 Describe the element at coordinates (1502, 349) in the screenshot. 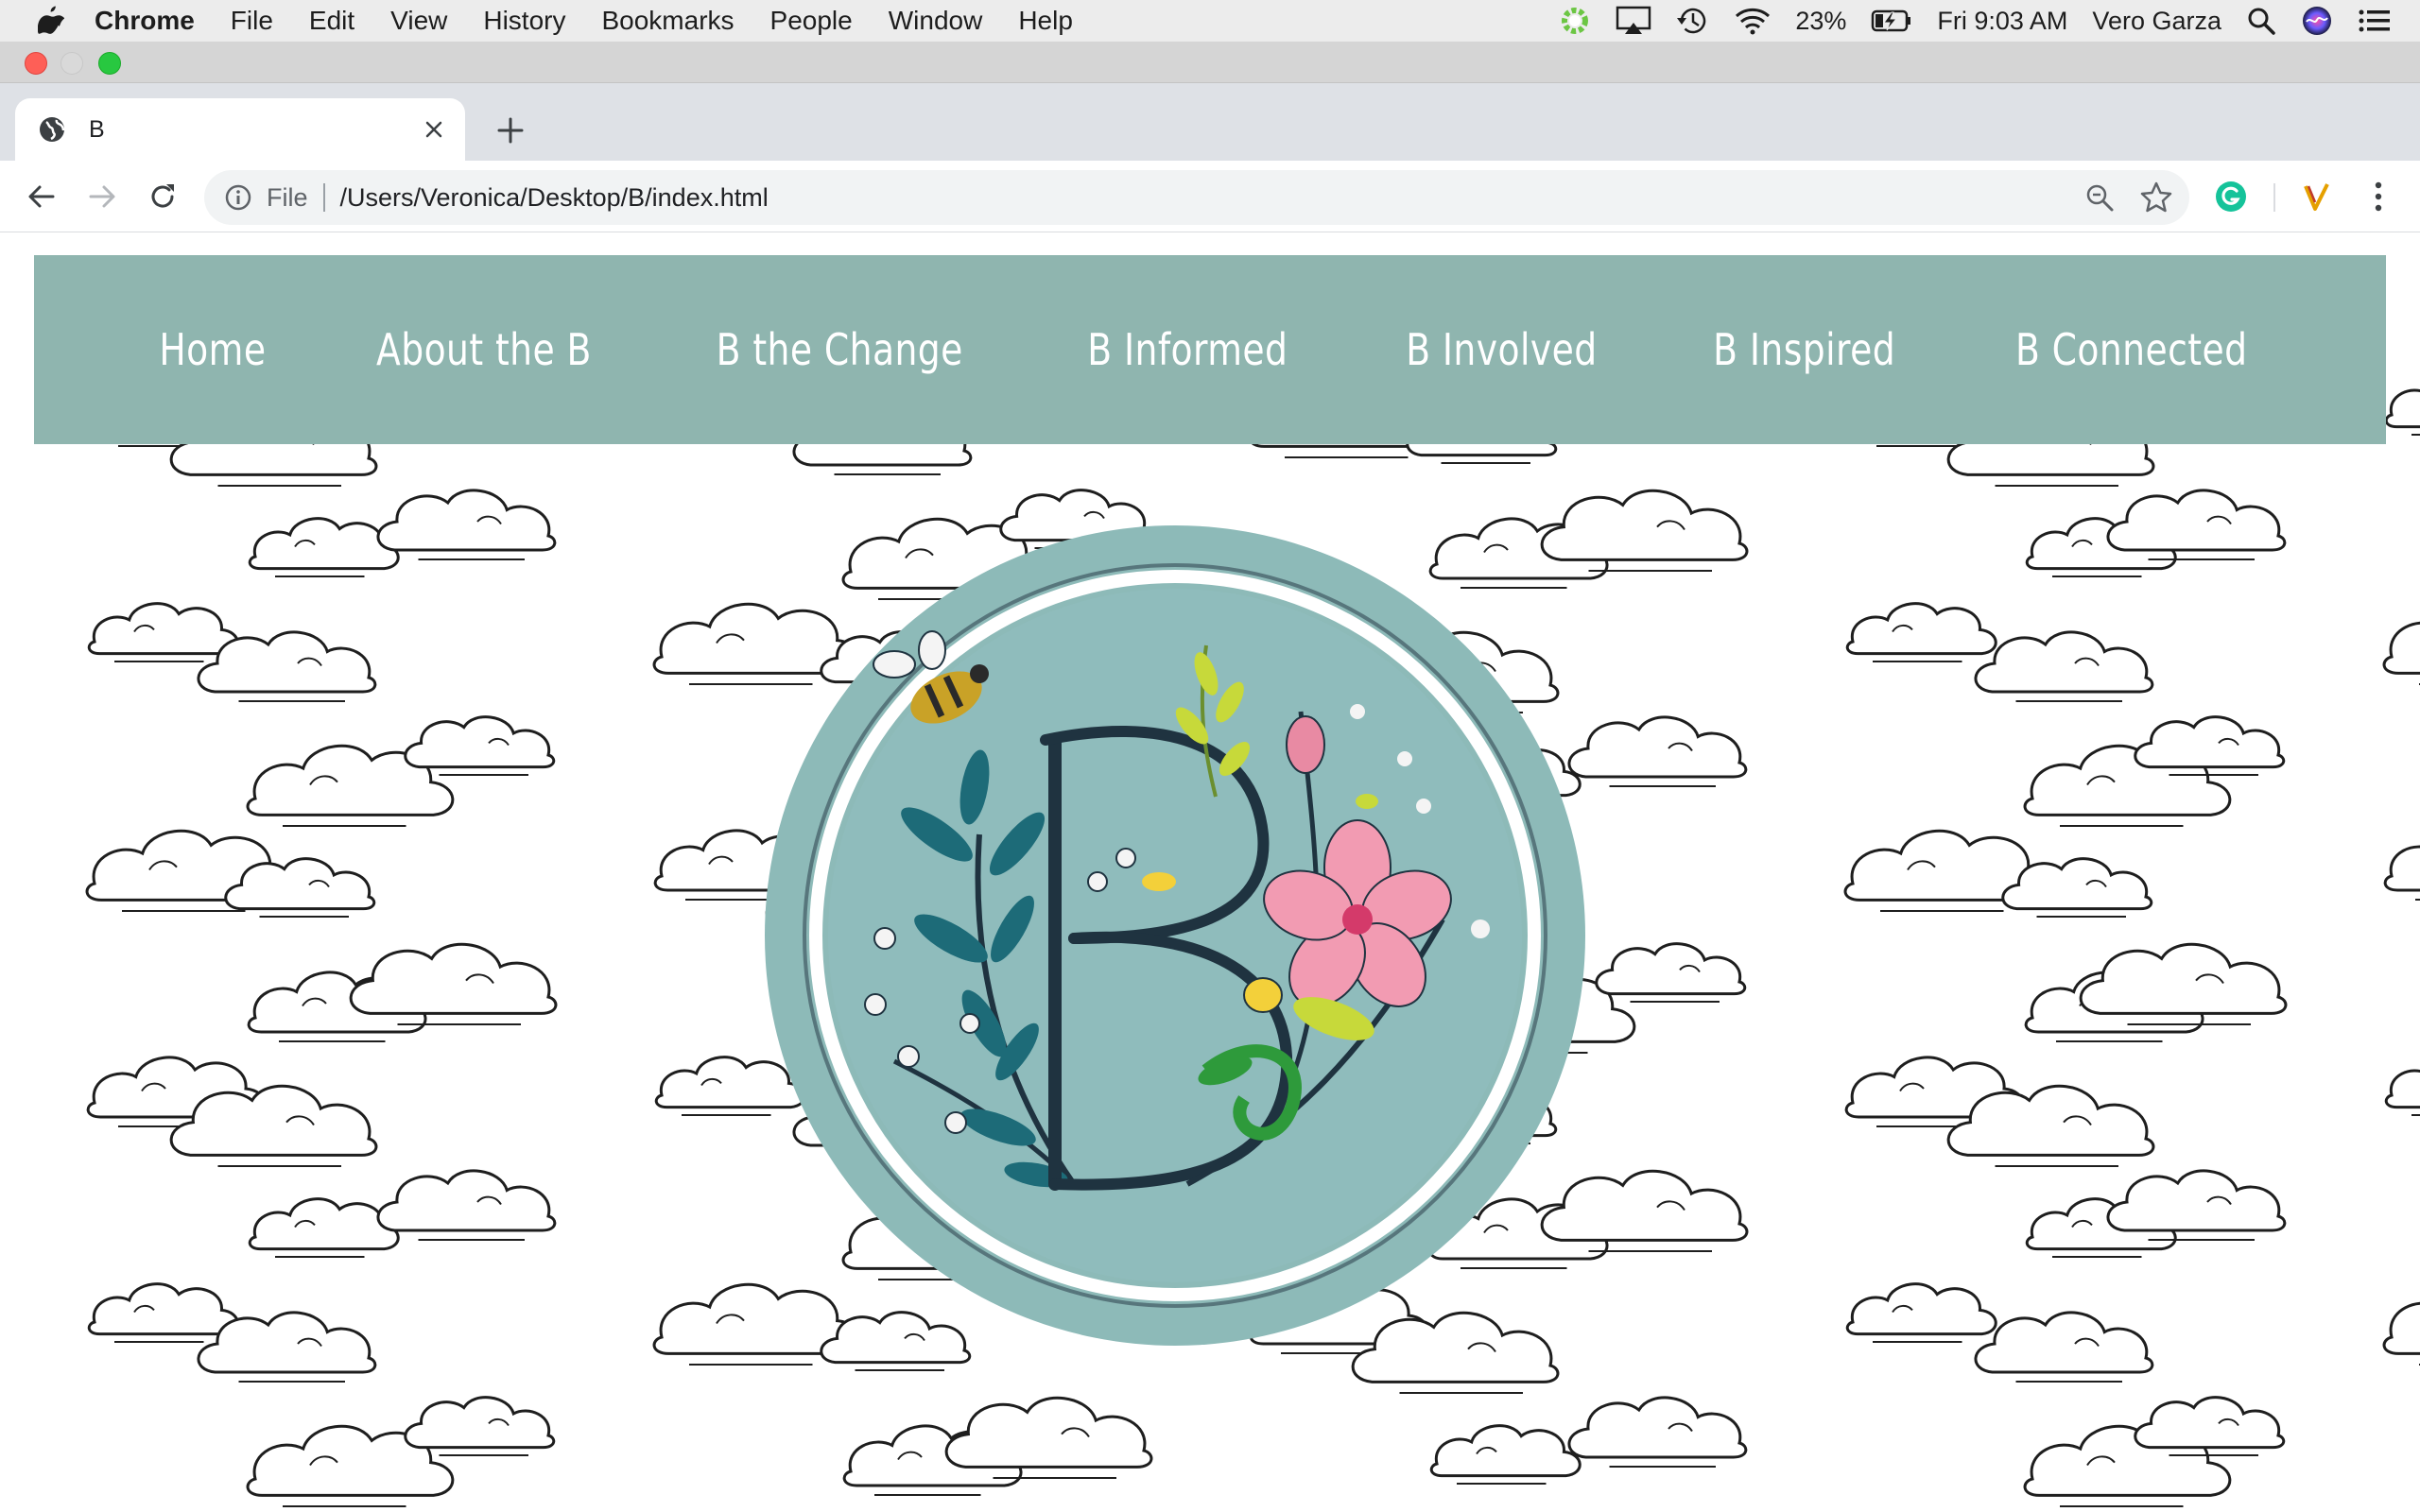

I see `nav-link-b-involved: B Involved` at that location.